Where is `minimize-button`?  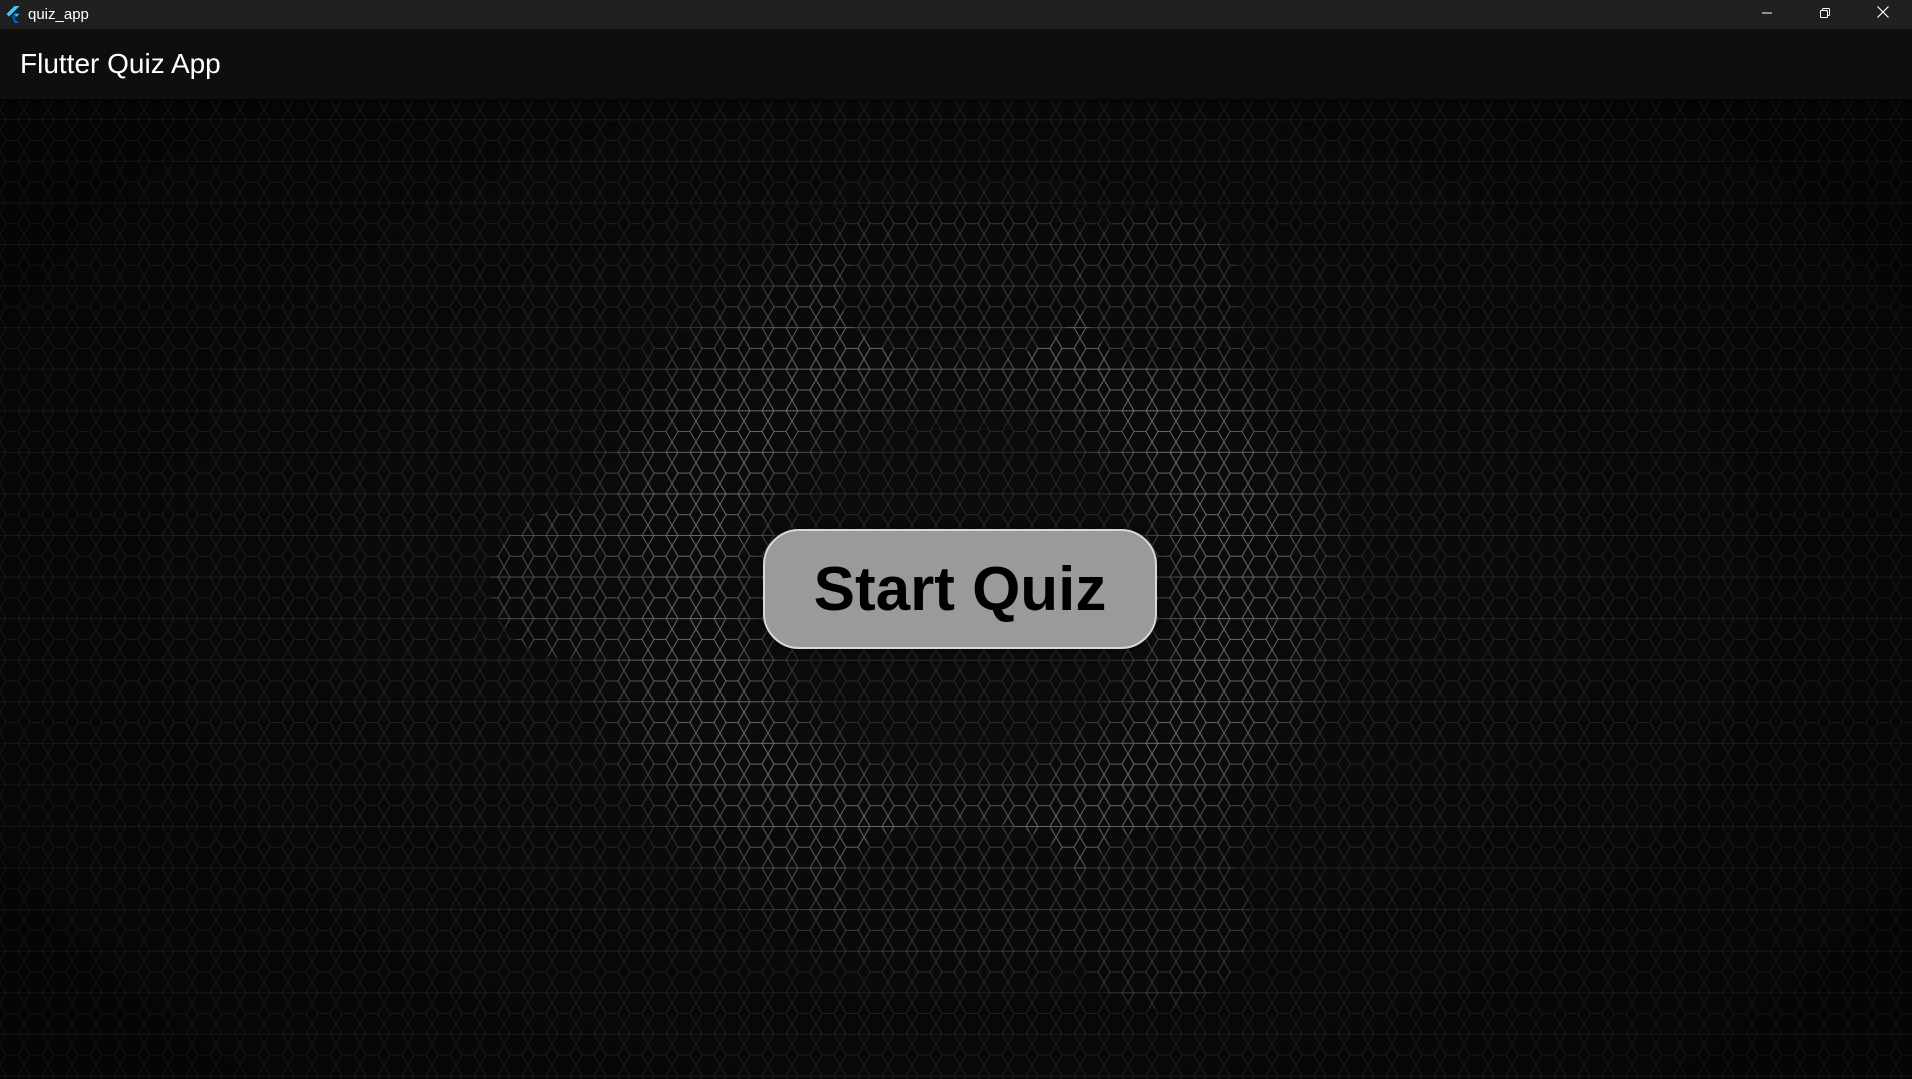 minimize-button is located at coordinates (1767, 14).